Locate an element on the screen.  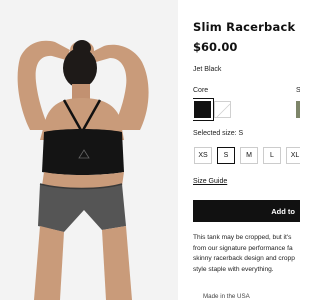
swatch-black is located at coordinates (203, 109).